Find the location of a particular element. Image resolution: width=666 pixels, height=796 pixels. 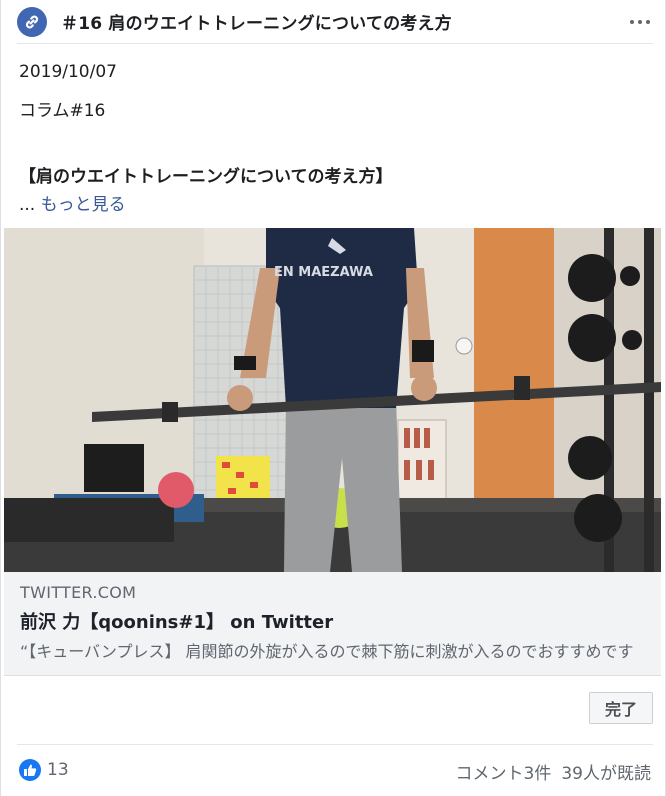

post-date: 2019/10/07 is located at coordinates (68, 72).